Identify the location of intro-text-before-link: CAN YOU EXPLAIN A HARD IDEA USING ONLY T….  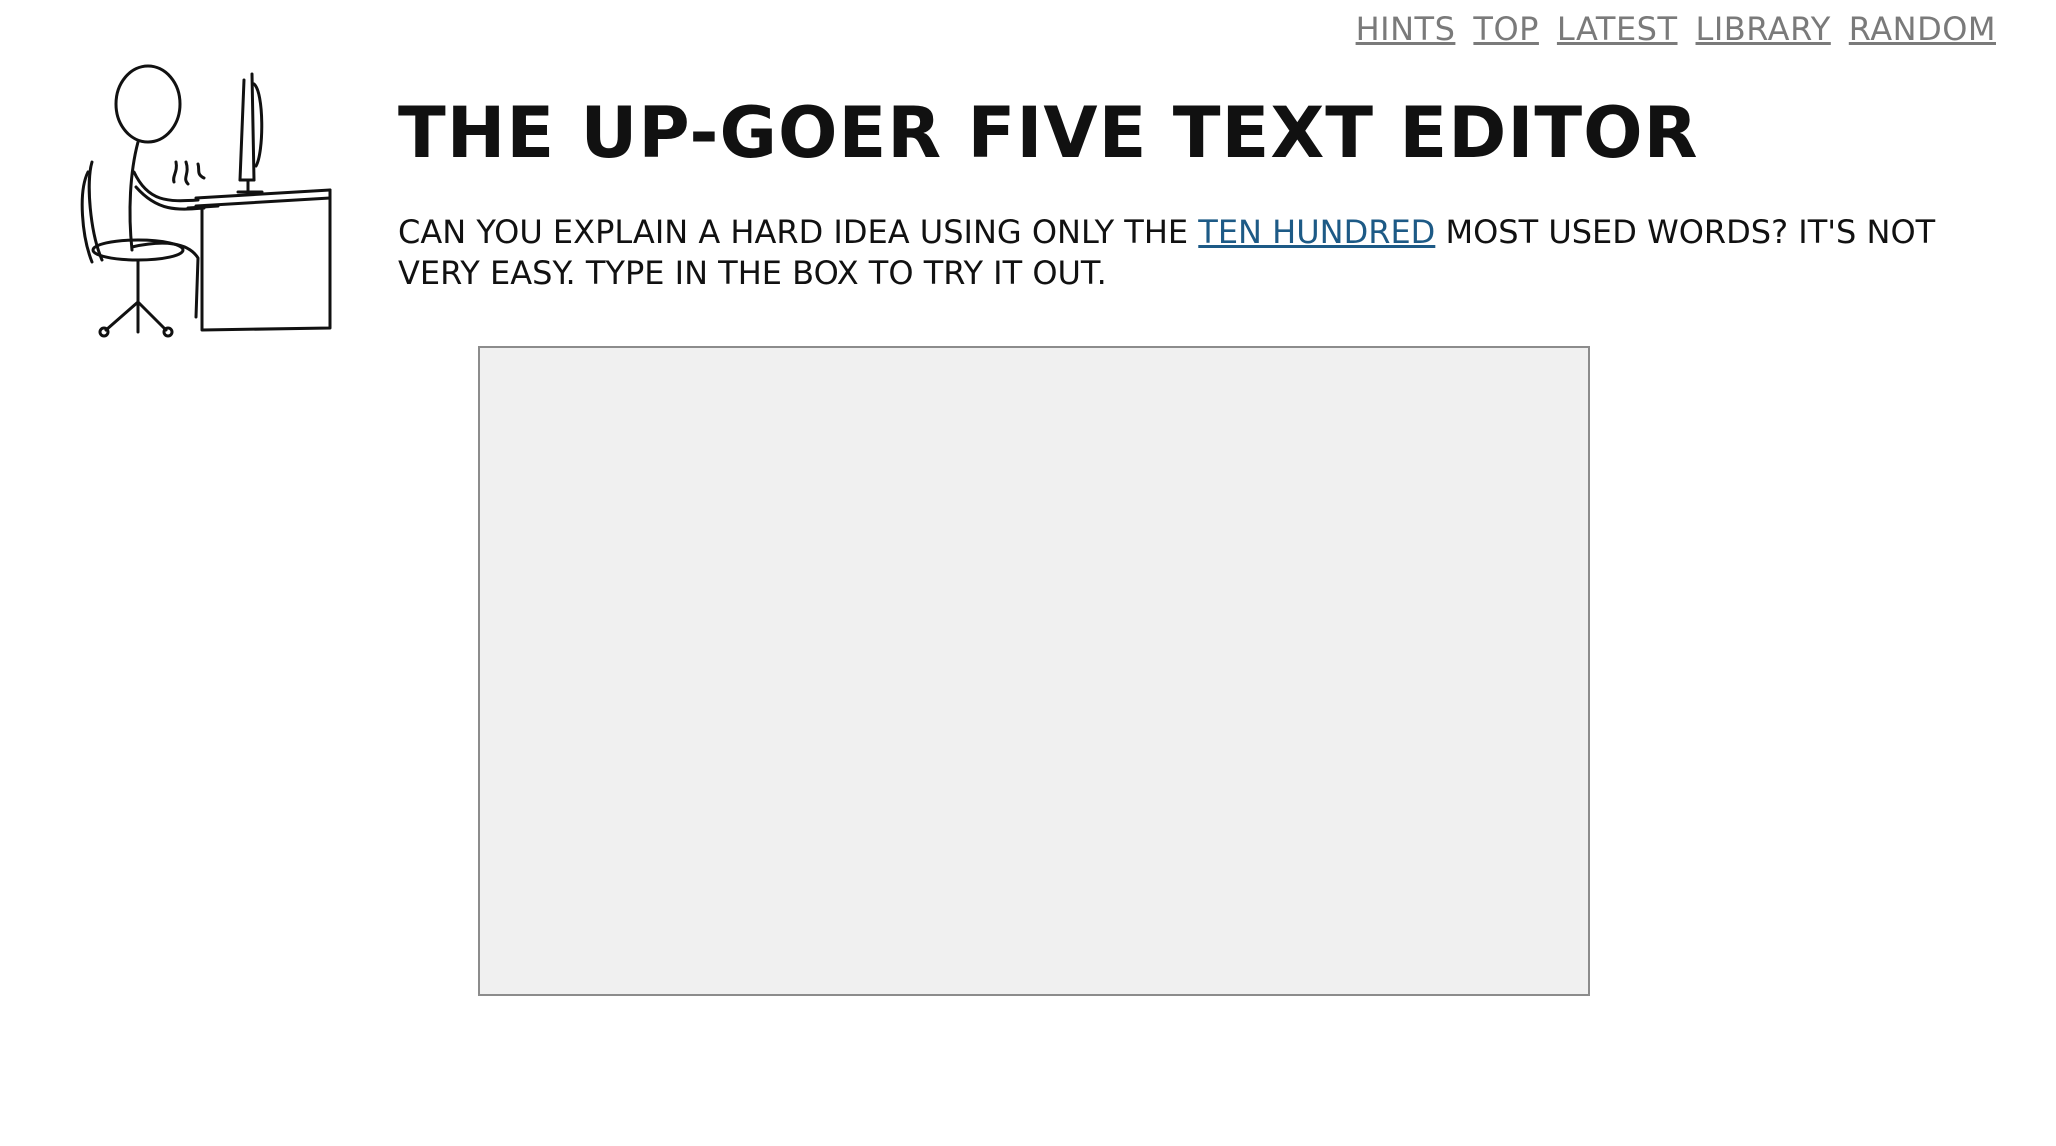
(798, 232).